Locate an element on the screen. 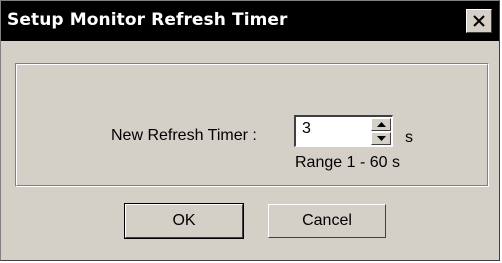  range-hint: Range 1 - 60 s is located at coordinates (347, 162).